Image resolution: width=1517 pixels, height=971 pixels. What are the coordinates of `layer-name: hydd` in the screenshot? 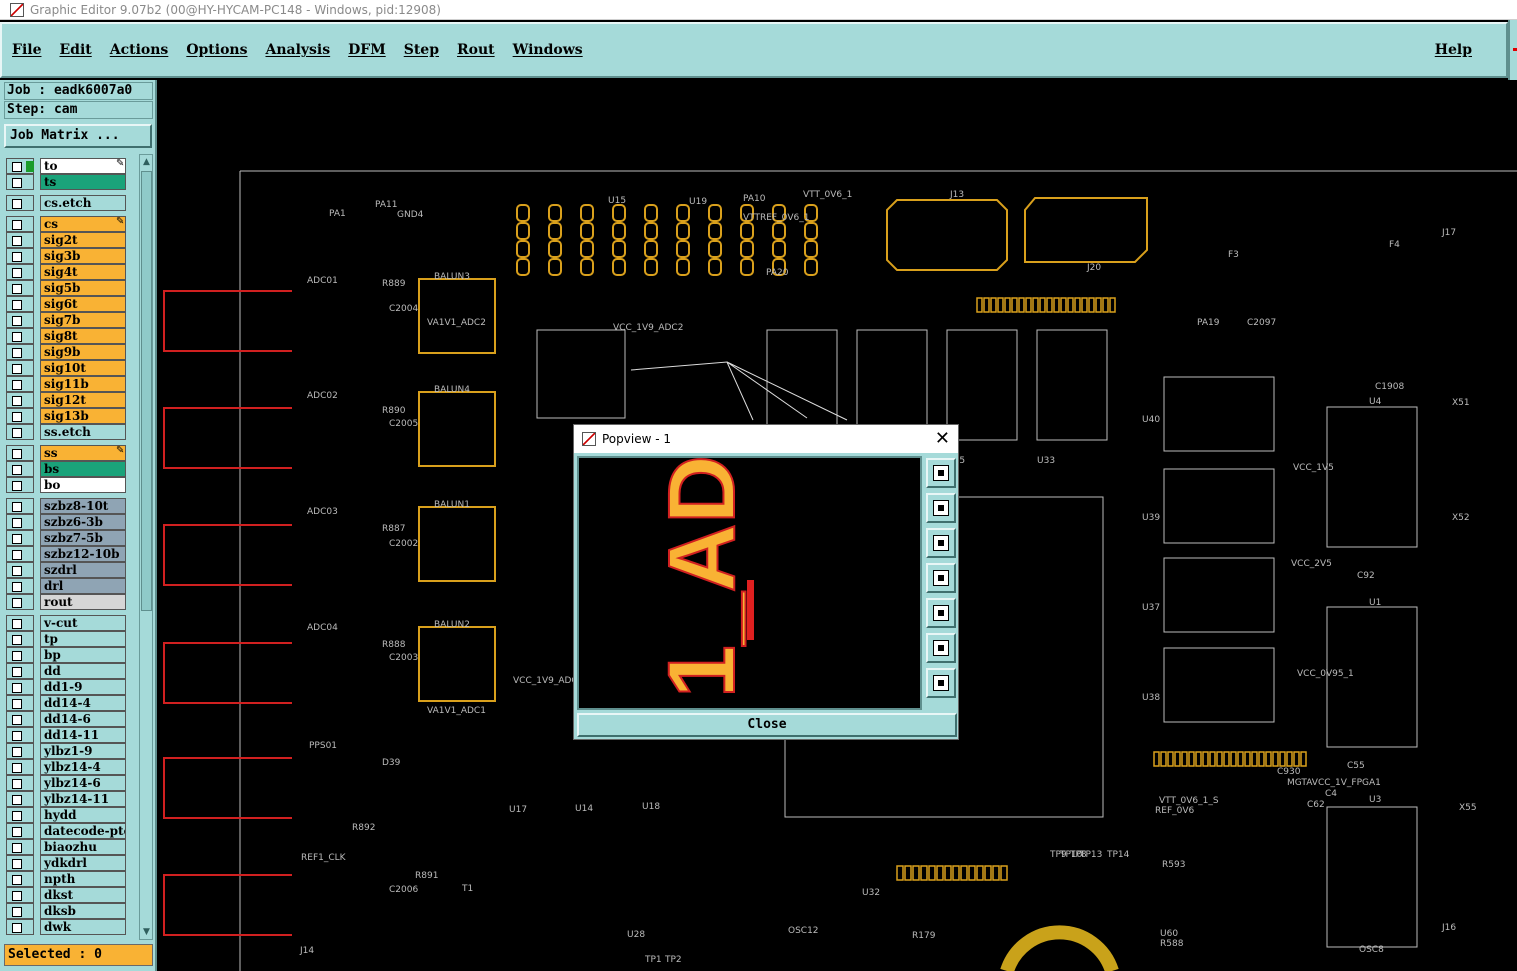 It's located at (83, 815).